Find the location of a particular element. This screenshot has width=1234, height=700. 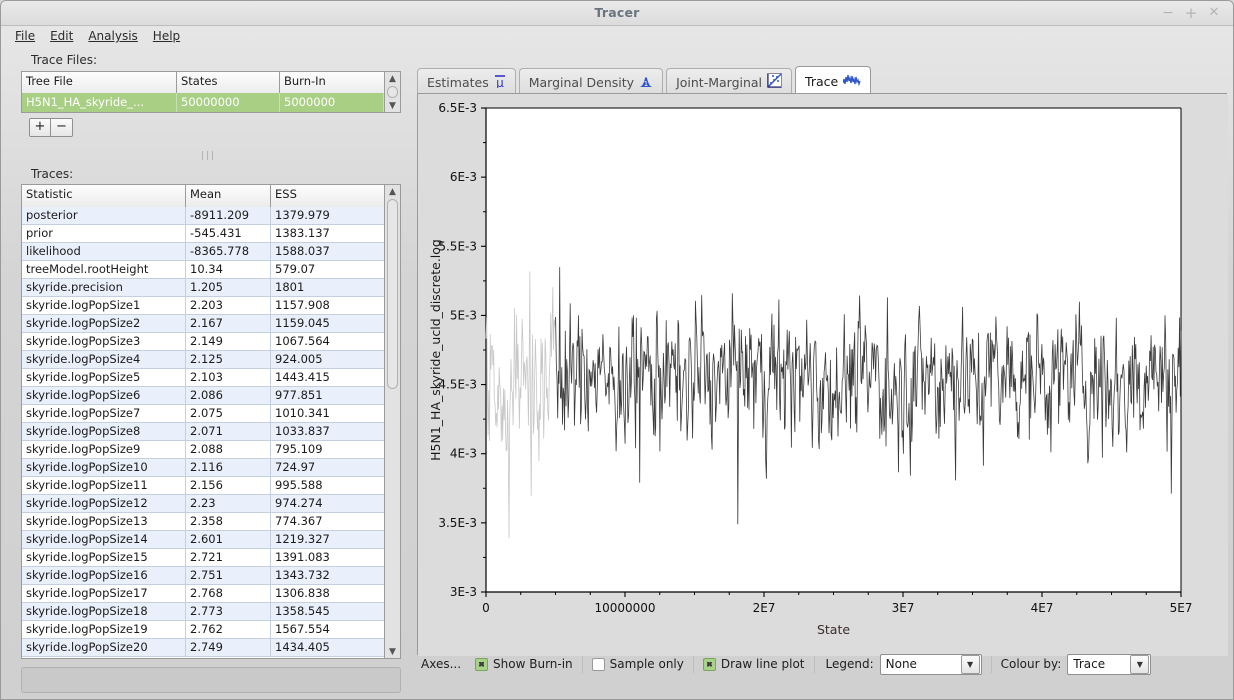

table-row: skyride.logPopSize3 2.149 1067.564 is located at coordinates (203, 342).